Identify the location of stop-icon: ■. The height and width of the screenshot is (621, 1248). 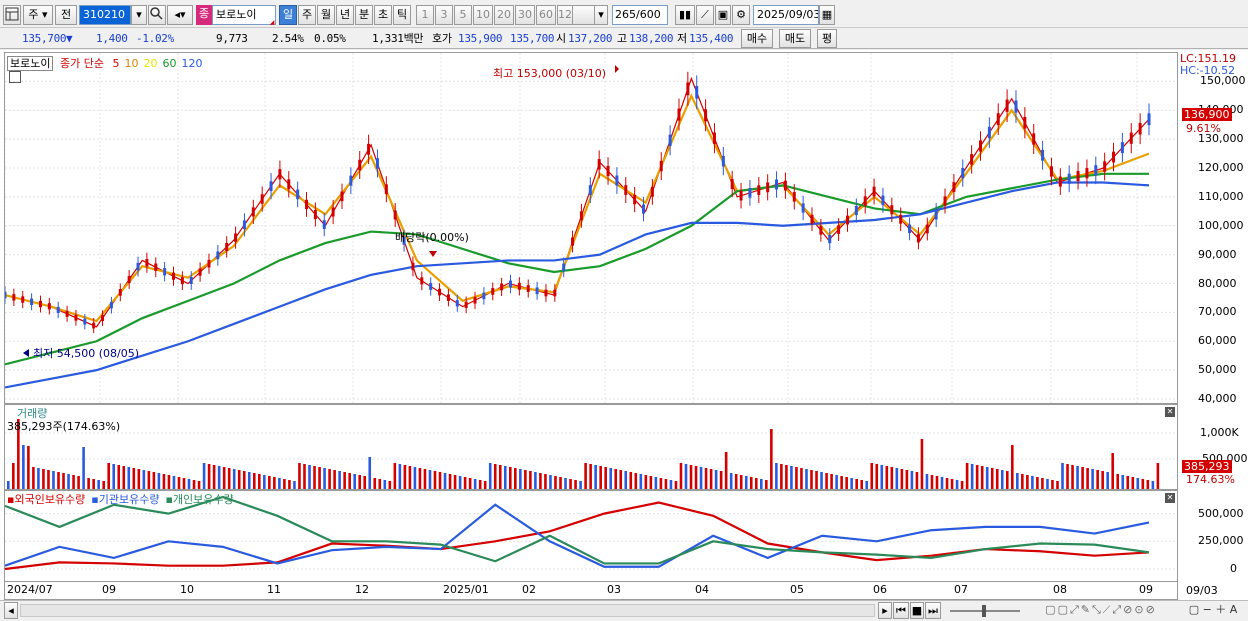
(917, 610).